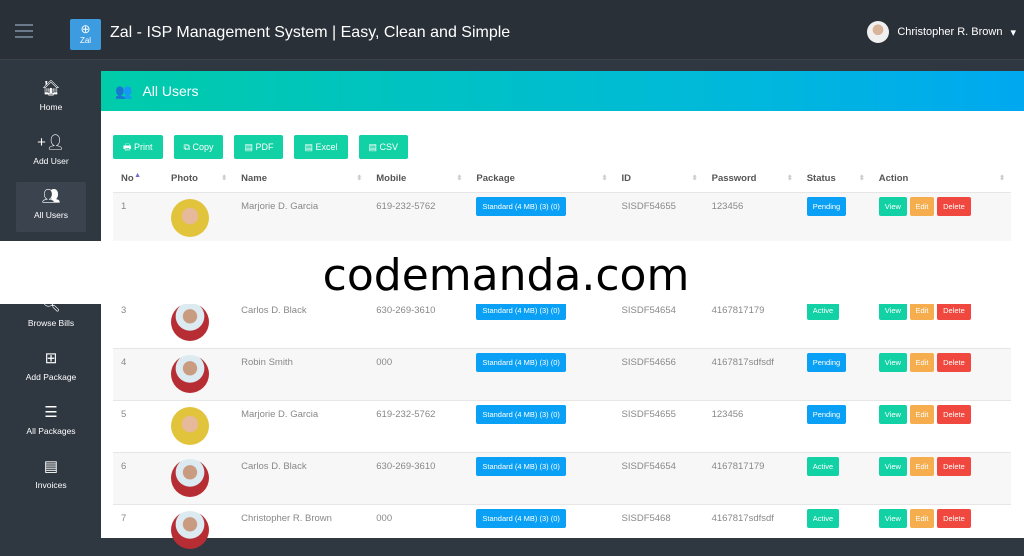 This screenshot has width=1024, height=556. Describe the element at coordinates (198, 147) in the screenshot. I see `copy-button: ⧉ Copy` at that location.